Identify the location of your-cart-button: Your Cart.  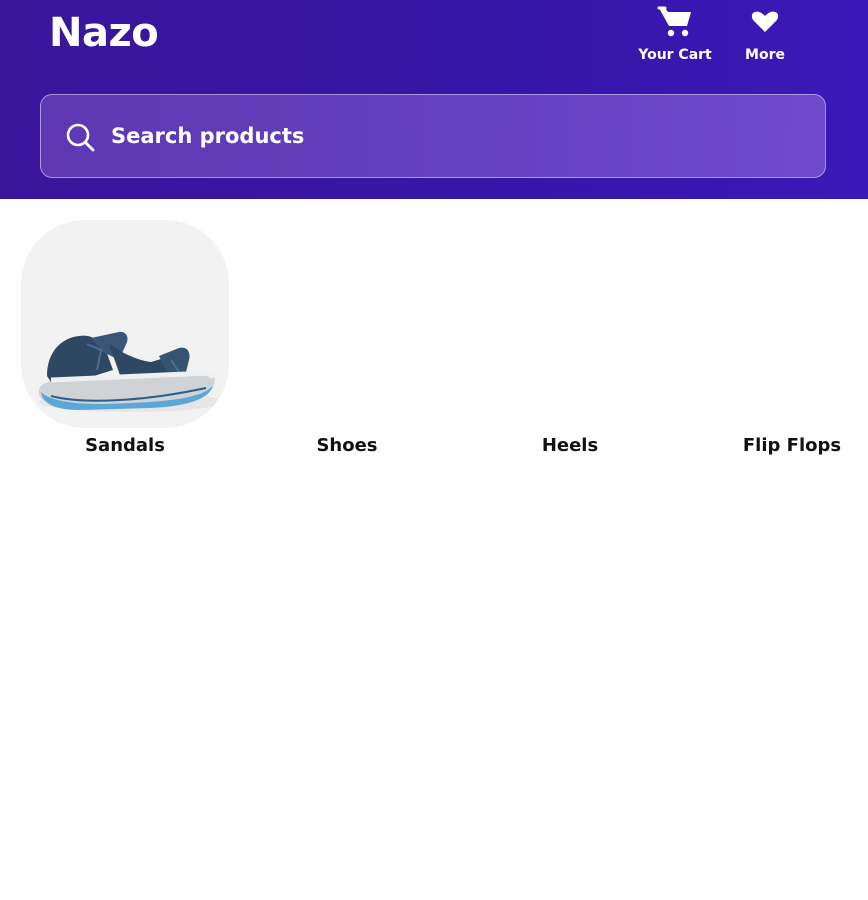
(675, 37).